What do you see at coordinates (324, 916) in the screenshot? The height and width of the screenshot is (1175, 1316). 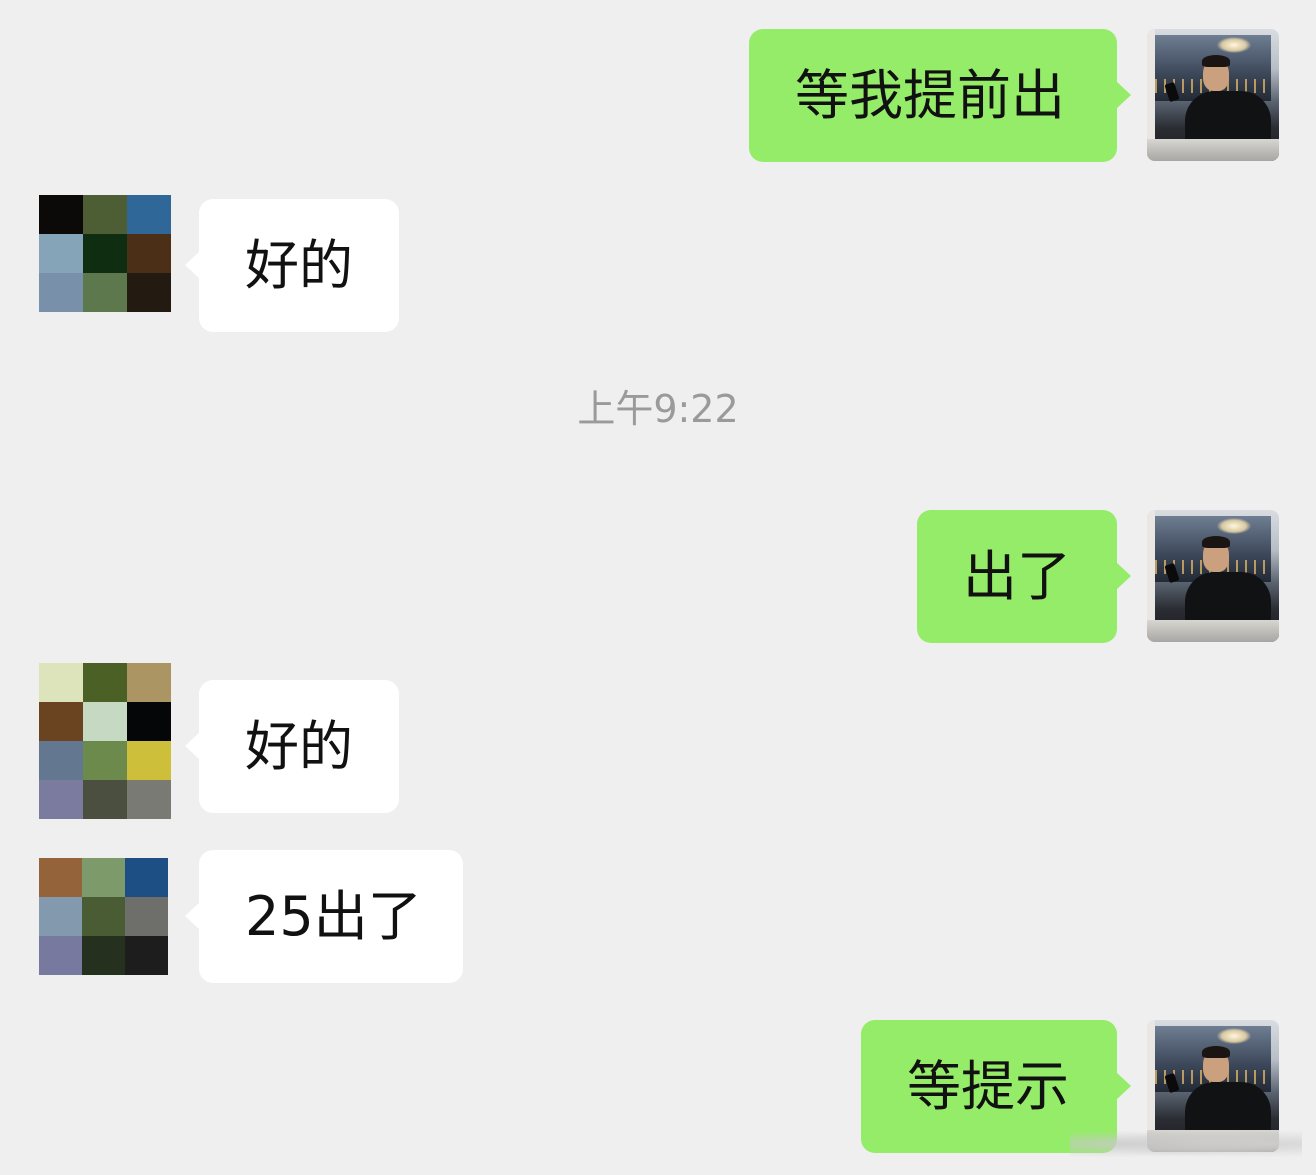 I see `incoming-message-bubble: 25出了` at bounding box center [324, 916].